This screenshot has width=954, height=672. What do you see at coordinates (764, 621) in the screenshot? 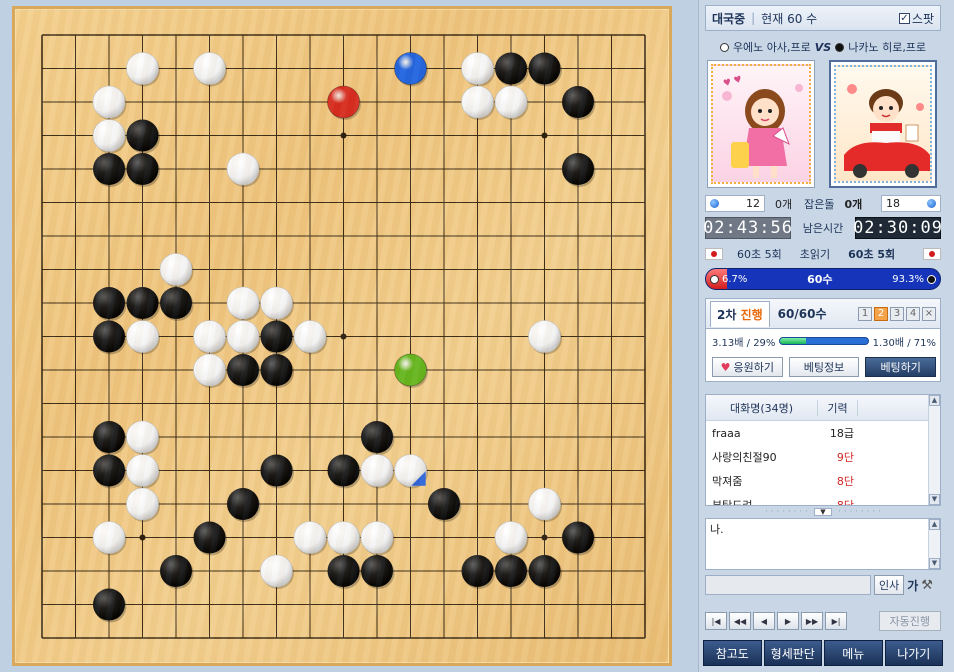
I see `back-icon: ◀` at bounding box center [764, 621].